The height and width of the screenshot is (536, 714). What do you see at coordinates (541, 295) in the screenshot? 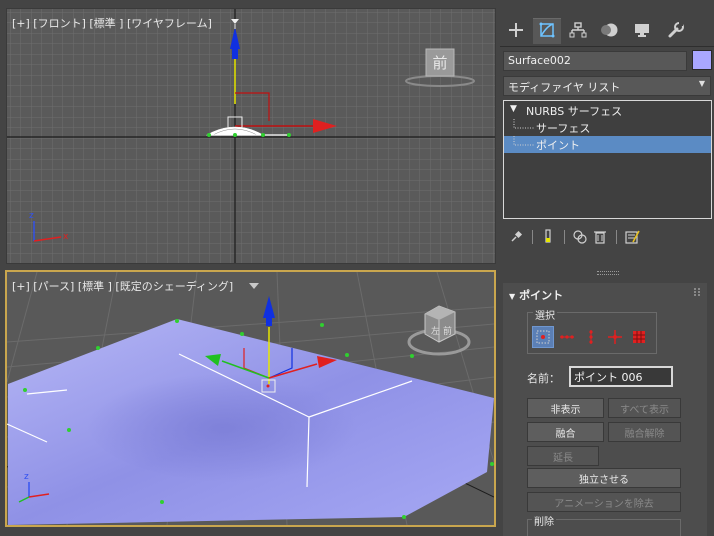
I see `rollout-title: ポイント` at bounding box center [541, 295].